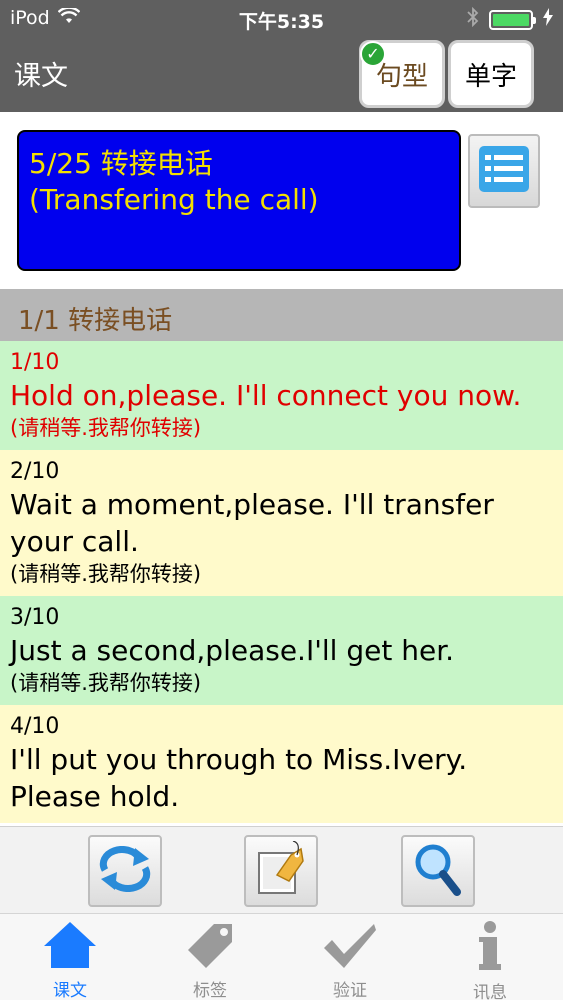 The width and height of the screenshot is (563, 1000). What do you see at coordinates (490, 991) in the screenshot?
I see `tab-info-label: 讯息` at bounding box center [490, 991].